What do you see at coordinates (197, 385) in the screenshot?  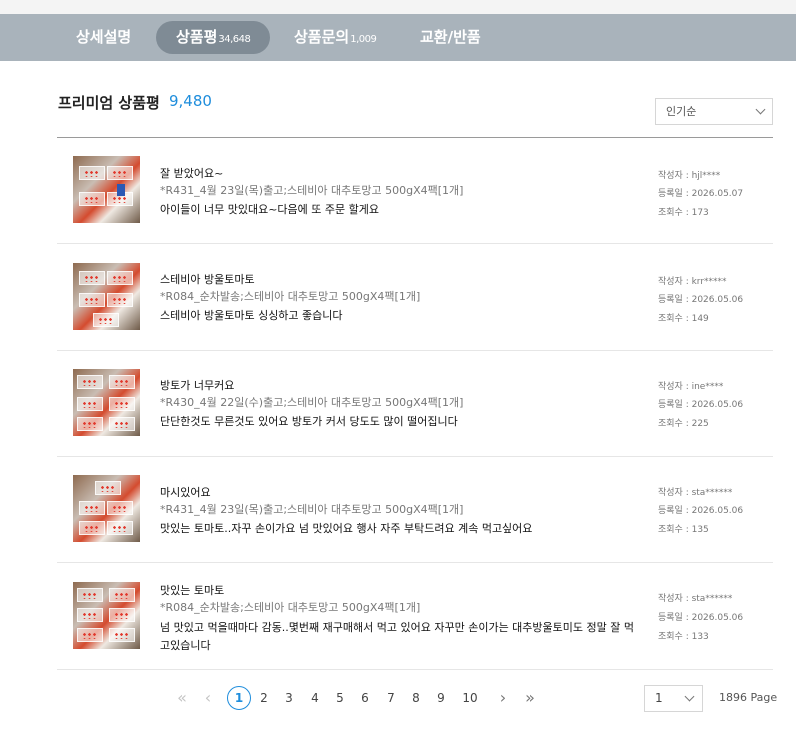 I see `review-title: 방토가 너무커요` at bounding box center [197, 385].